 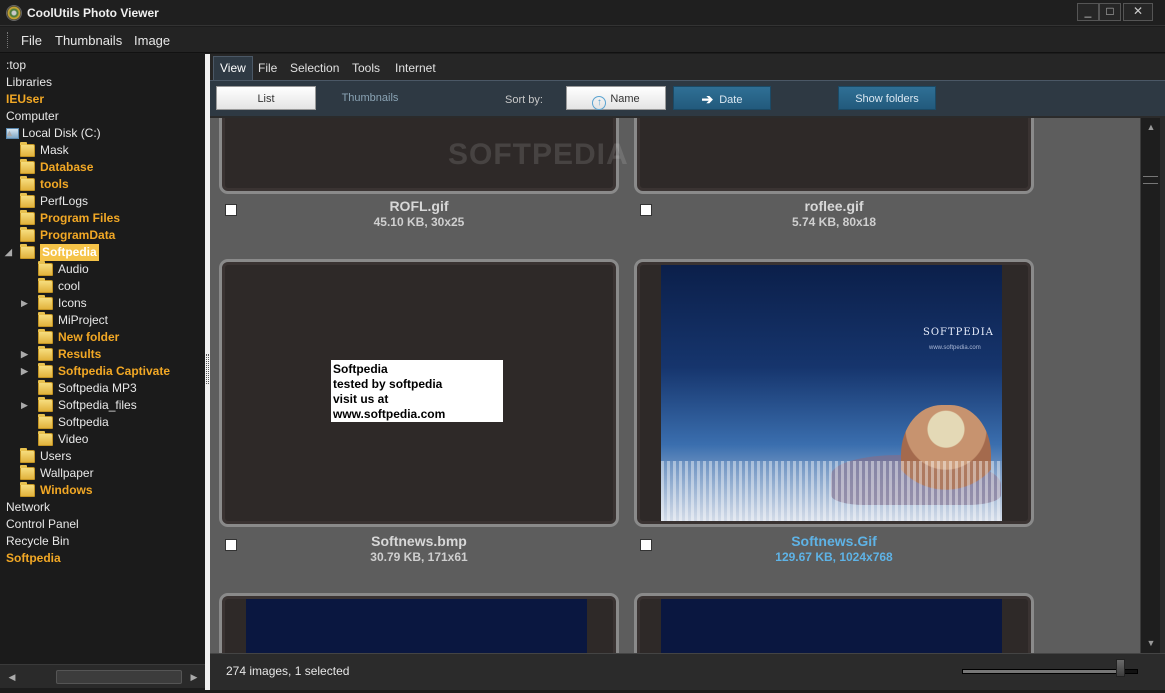 I want to click on zoom-slider, so click(x=1050, y=671).